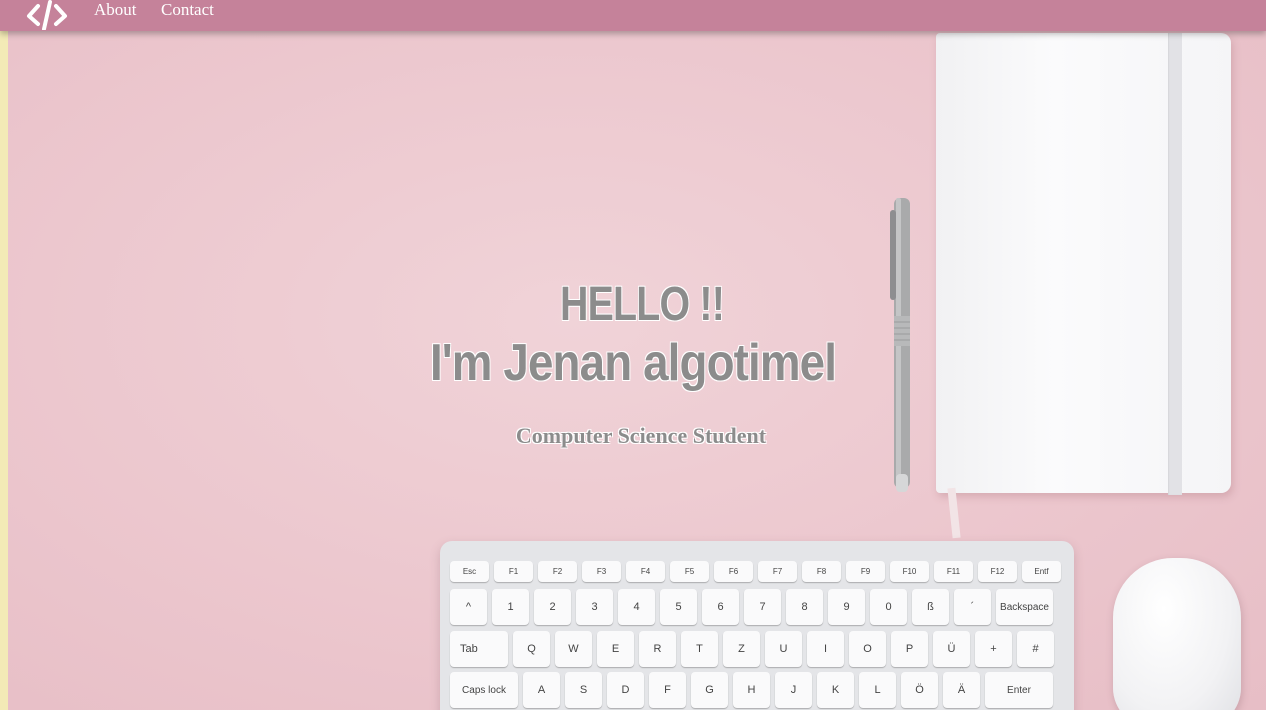 The width and height of the screenshot is (1266, 710). What do you see at coordinates (972, 607) in the screenshot?
I see `key: ´` at bounding box center [972, 607].